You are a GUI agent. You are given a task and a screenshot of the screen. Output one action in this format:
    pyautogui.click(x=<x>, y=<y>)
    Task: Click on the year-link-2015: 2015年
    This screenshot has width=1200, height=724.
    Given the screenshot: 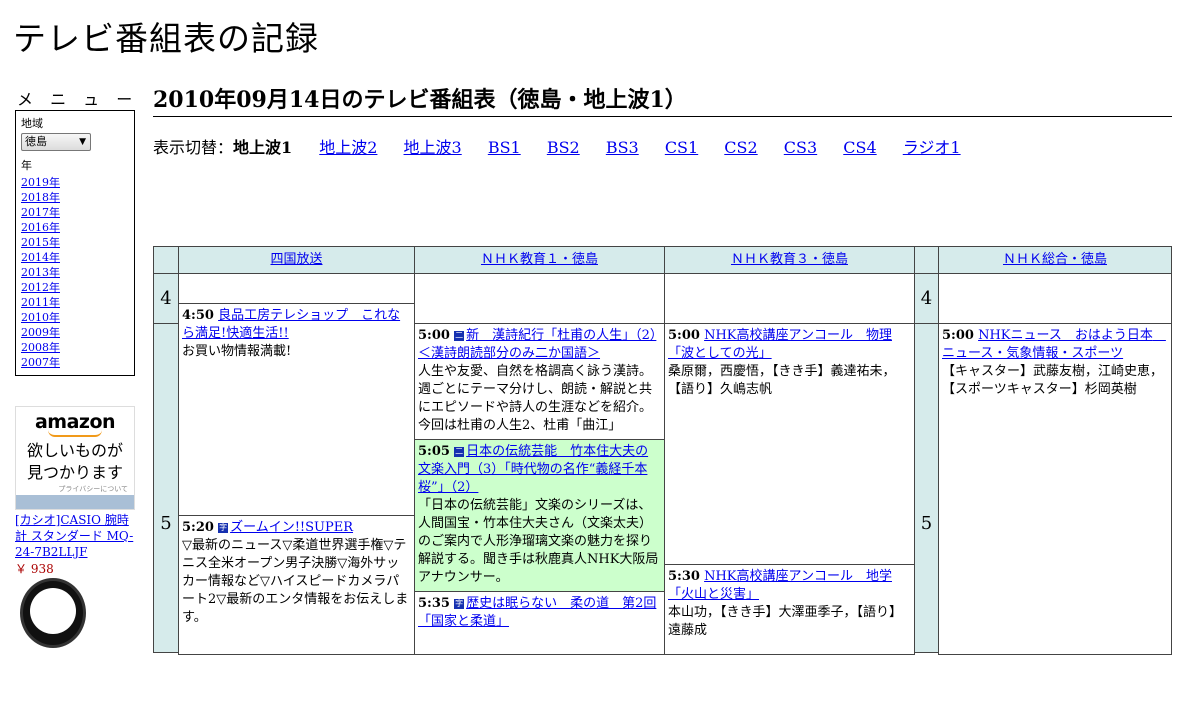 What is the action you would take?
    pyautogui.click(x=40, y=242)
    